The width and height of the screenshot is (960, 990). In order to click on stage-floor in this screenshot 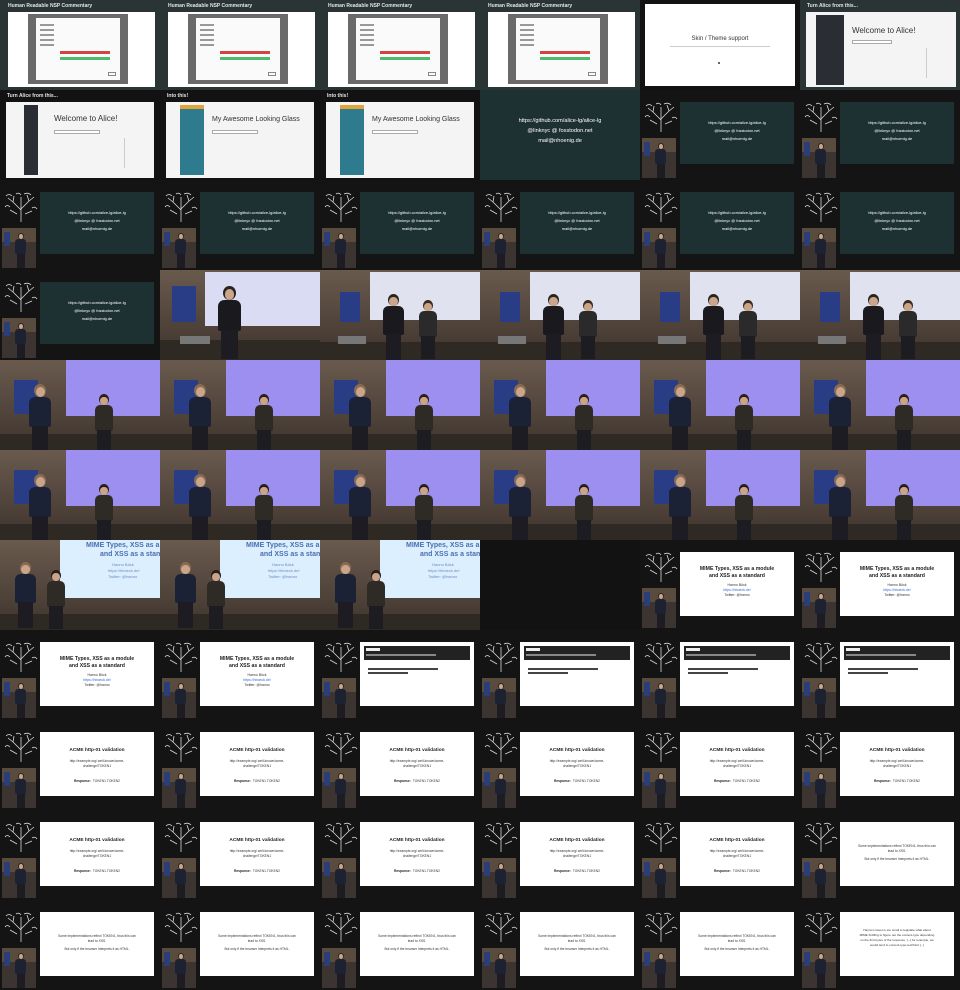, I will do `click(400, 442)`.